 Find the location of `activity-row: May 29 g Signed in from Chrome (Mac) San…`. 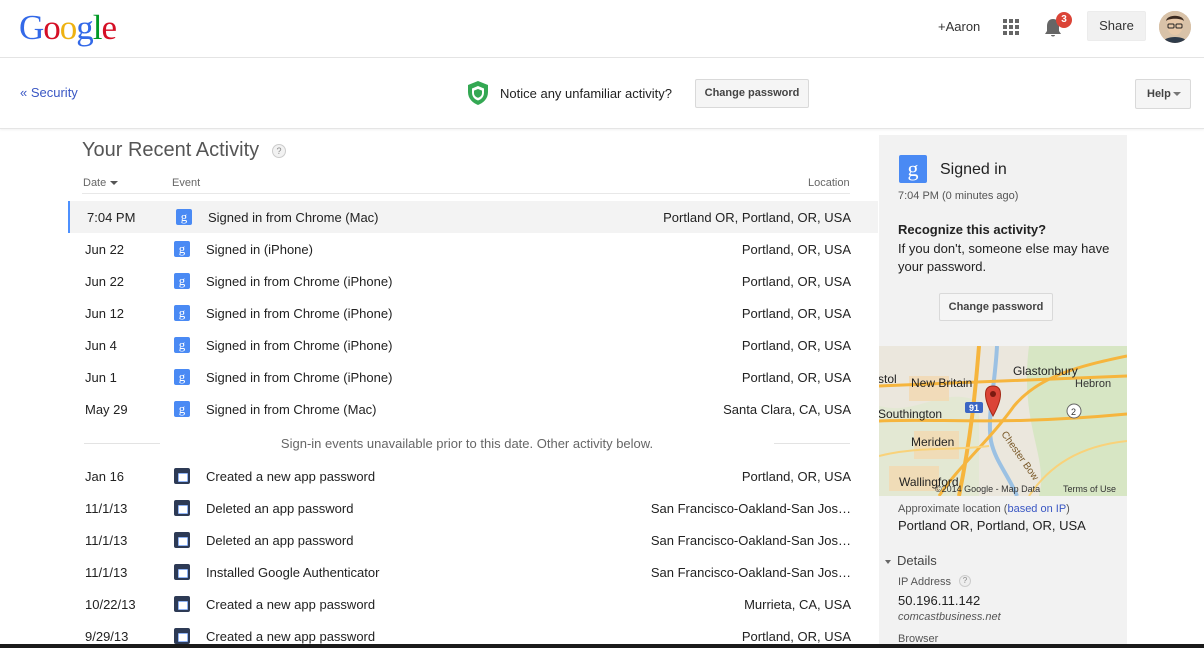

activity-row: May 29 g Signed in from Chrome (Mac) San… is located at coordinates (473, 409).